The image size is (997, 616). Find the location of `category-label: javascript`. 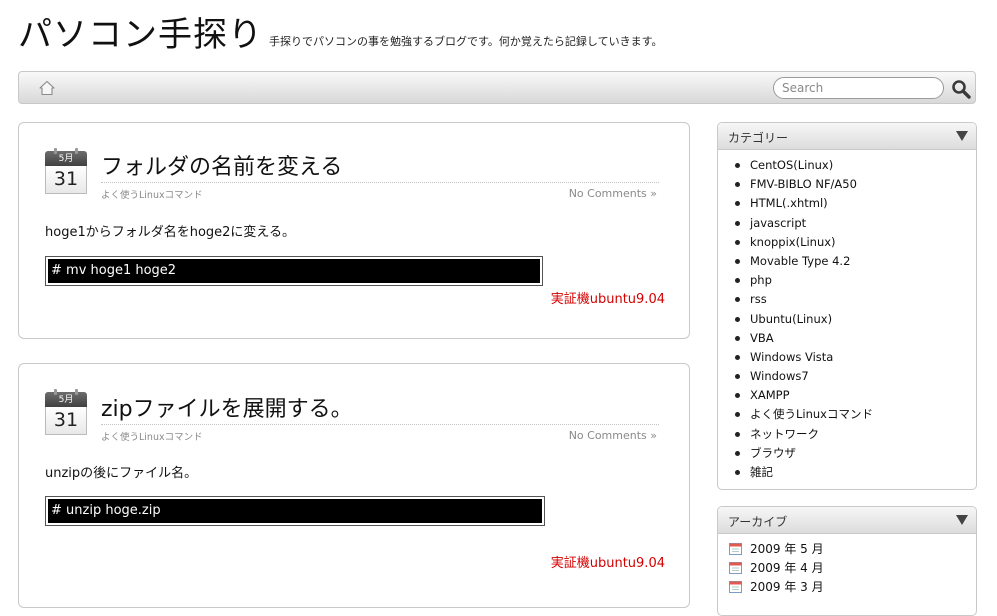

category-label: javascript is located at coordinates (778, 222).